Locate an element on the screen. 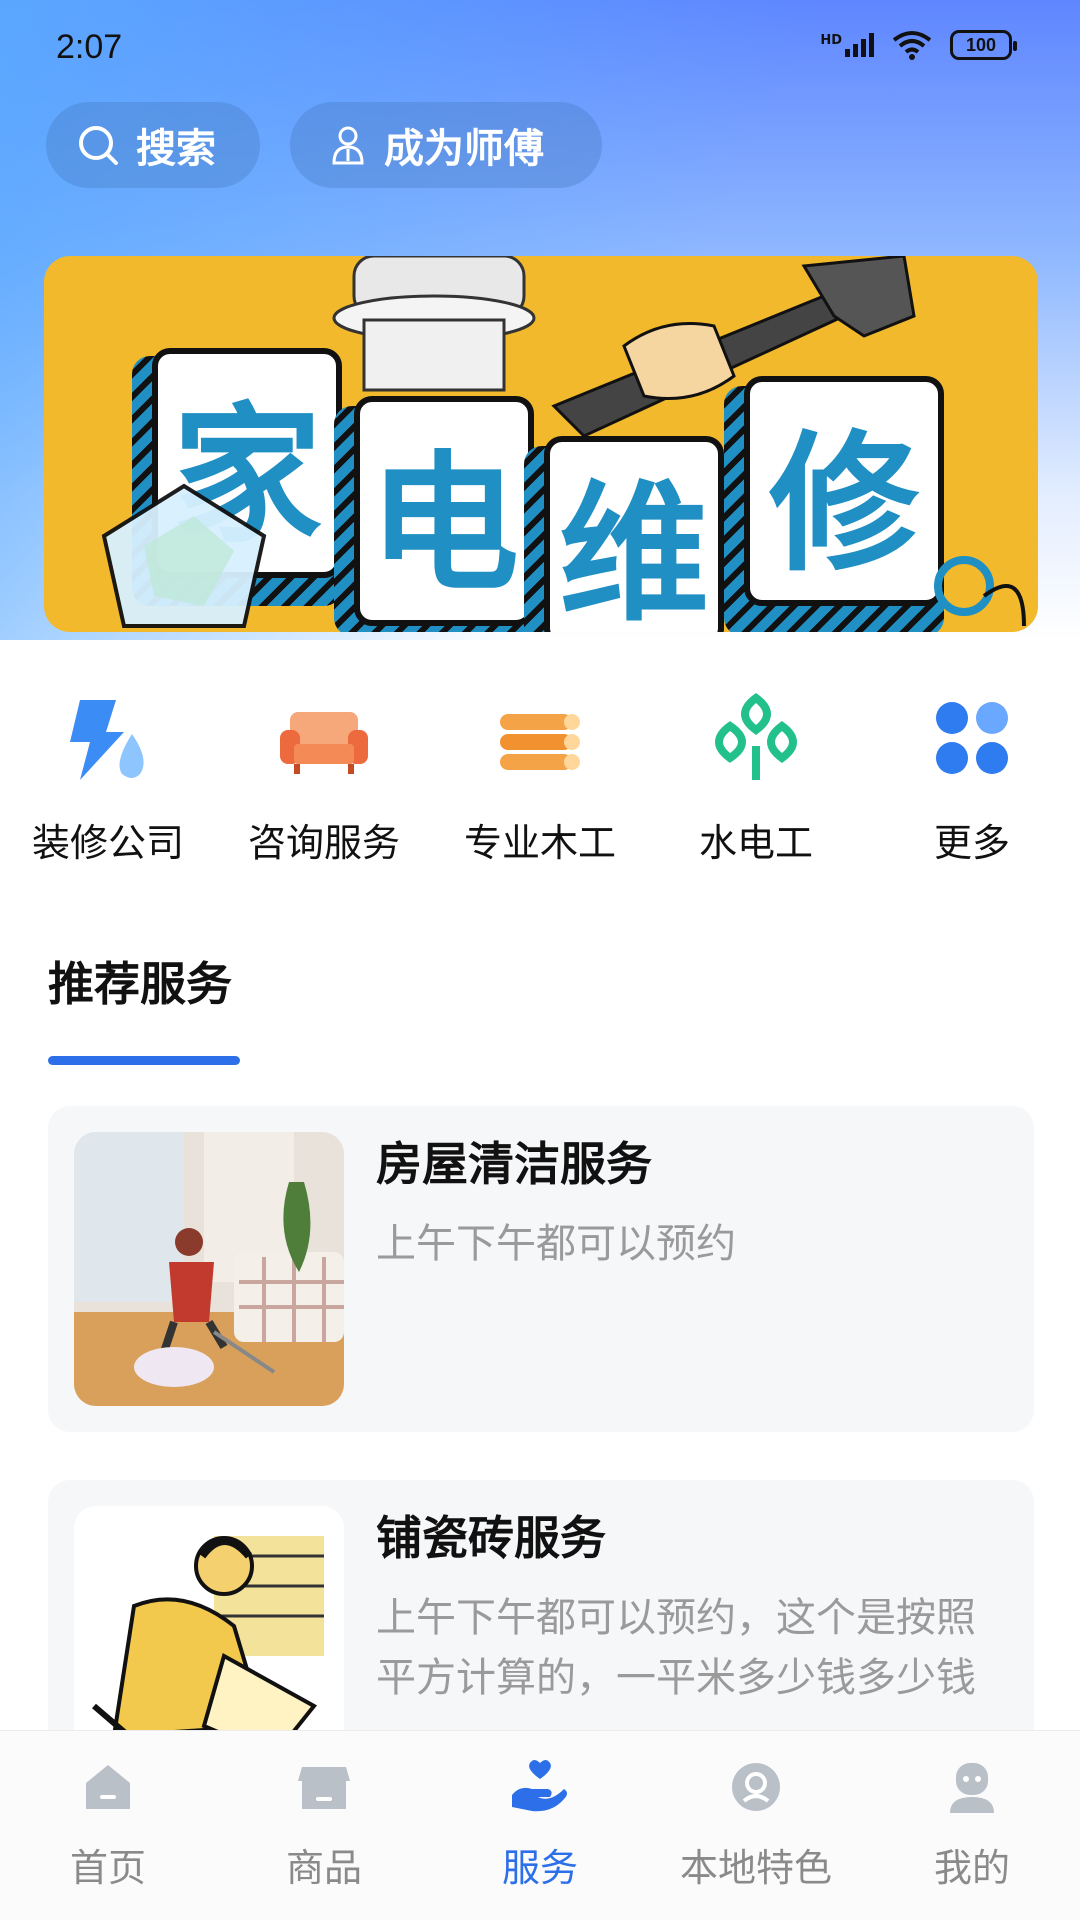 This screenshot has height=1920, width=1080. tab-label: 商品 is located at coordinates (323, 1868).